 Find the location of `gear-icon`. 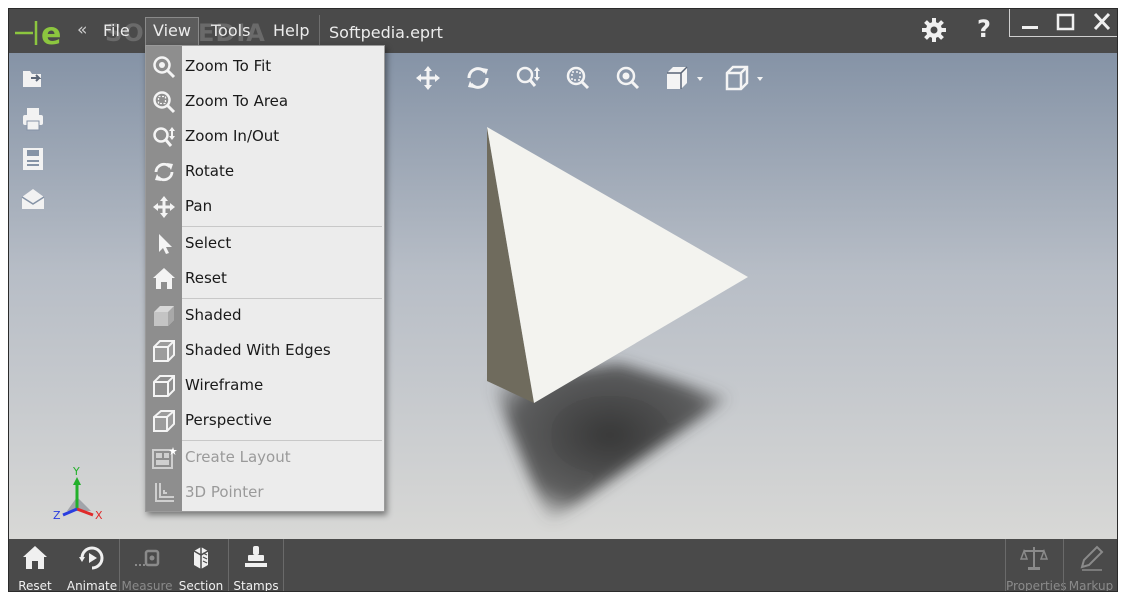

gear-icon is located at coordinates (934, 30).